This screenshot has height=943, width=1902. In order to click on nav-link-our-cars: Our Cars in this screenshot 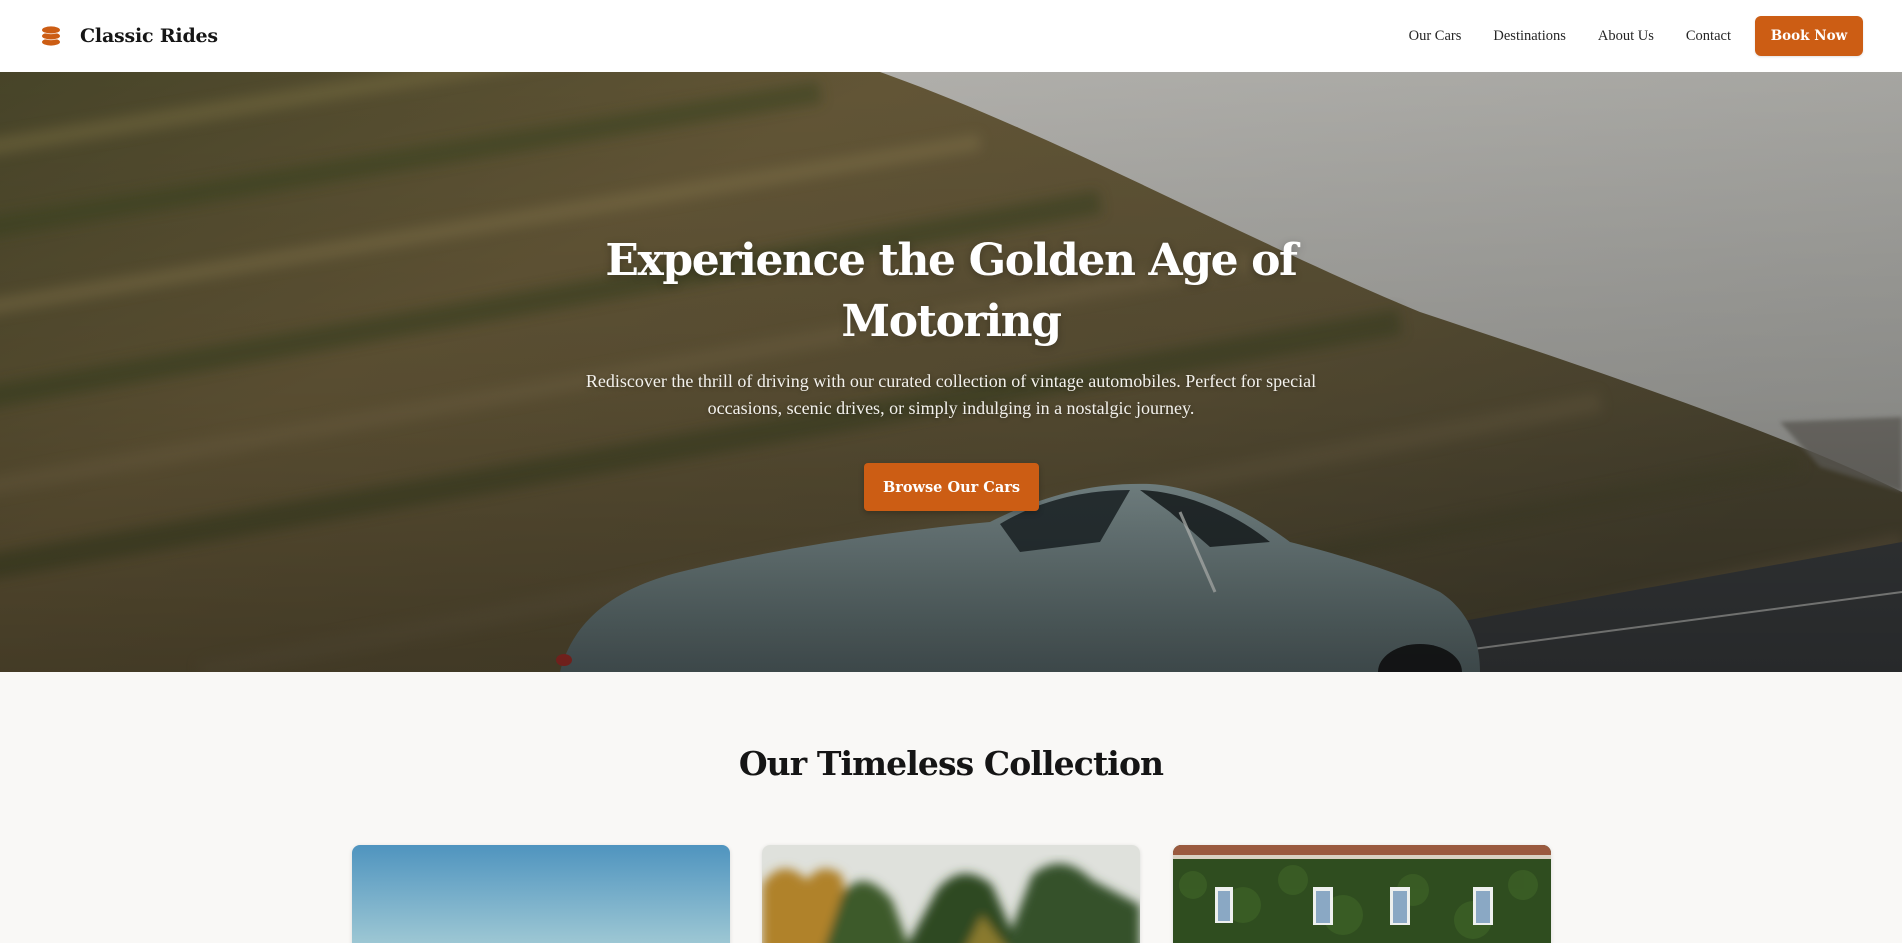, I will do `click(1435, 36)`.